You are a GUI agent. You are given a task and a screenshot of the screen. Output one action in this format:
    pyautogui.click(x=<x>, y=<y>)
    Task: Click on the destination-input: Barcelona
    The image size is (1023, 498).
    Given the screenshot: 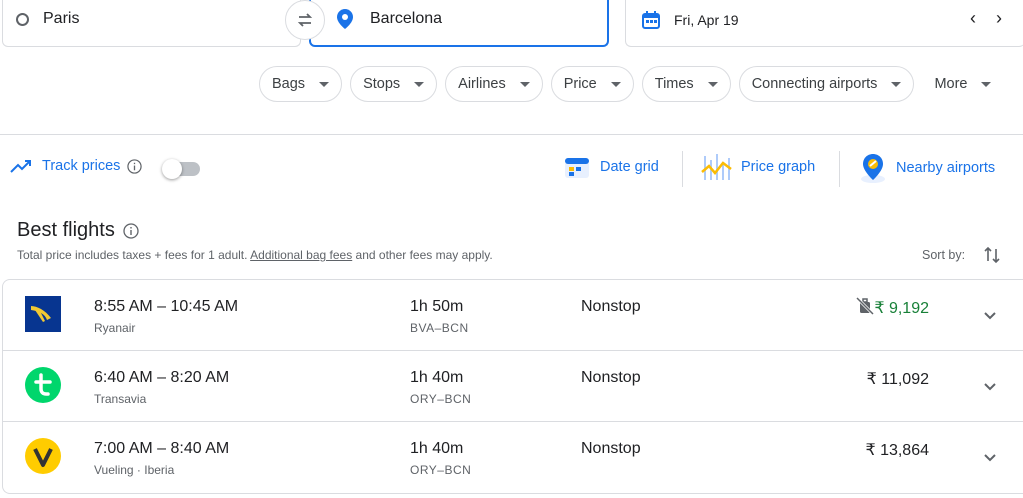 What is the action you would take?
    pyautogui.click(x=406, y=19)
    